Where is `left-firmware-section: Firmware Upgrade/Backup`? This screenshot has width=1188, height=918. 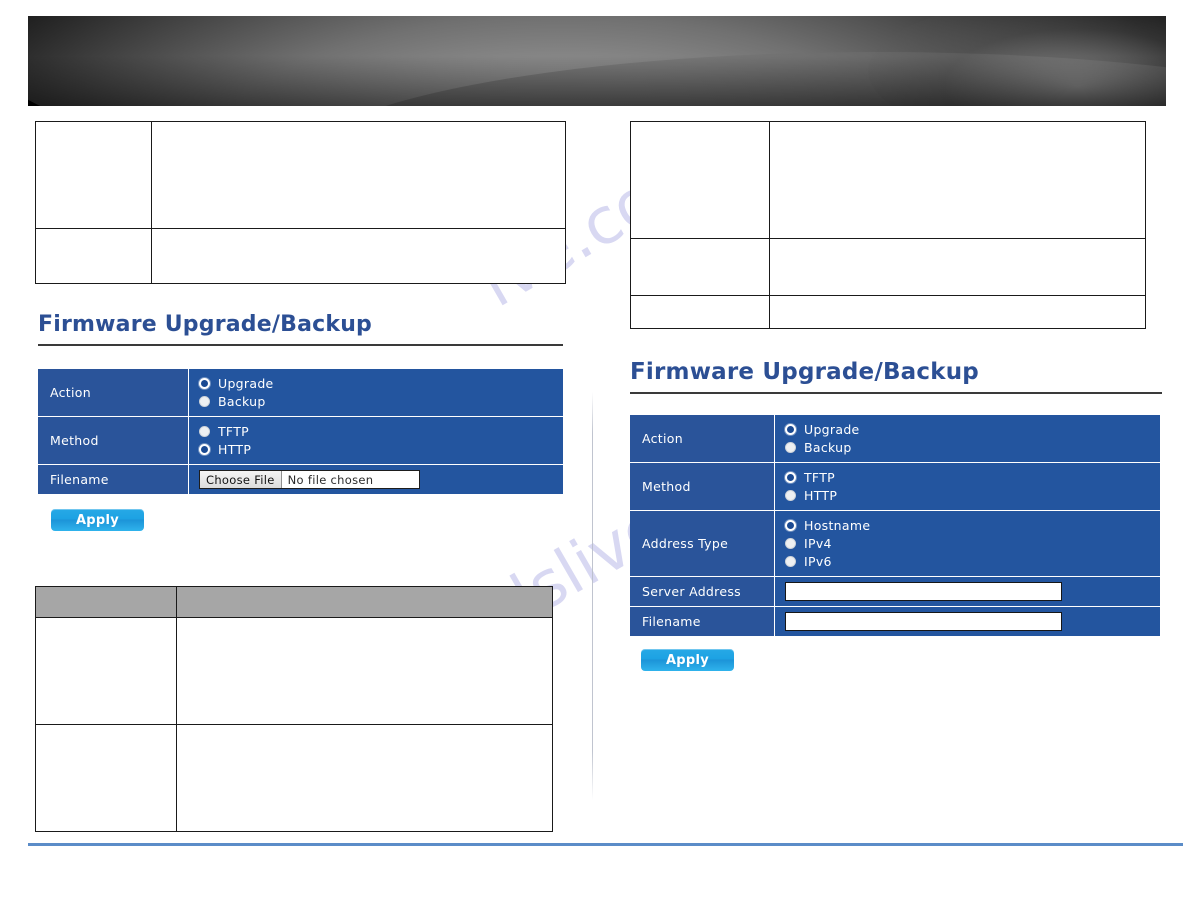 left-firmware-section: Firmware Upgrade/Backup is located at coordinates (300, 329).